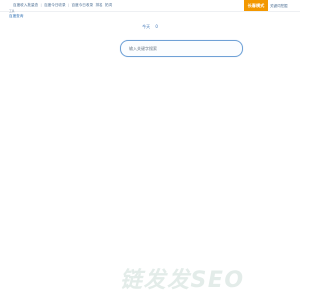  What do you see at coordinates (256, 5) in the screenshot?
I see `mode-button: 长春模式` at bounding box center [256, 5].